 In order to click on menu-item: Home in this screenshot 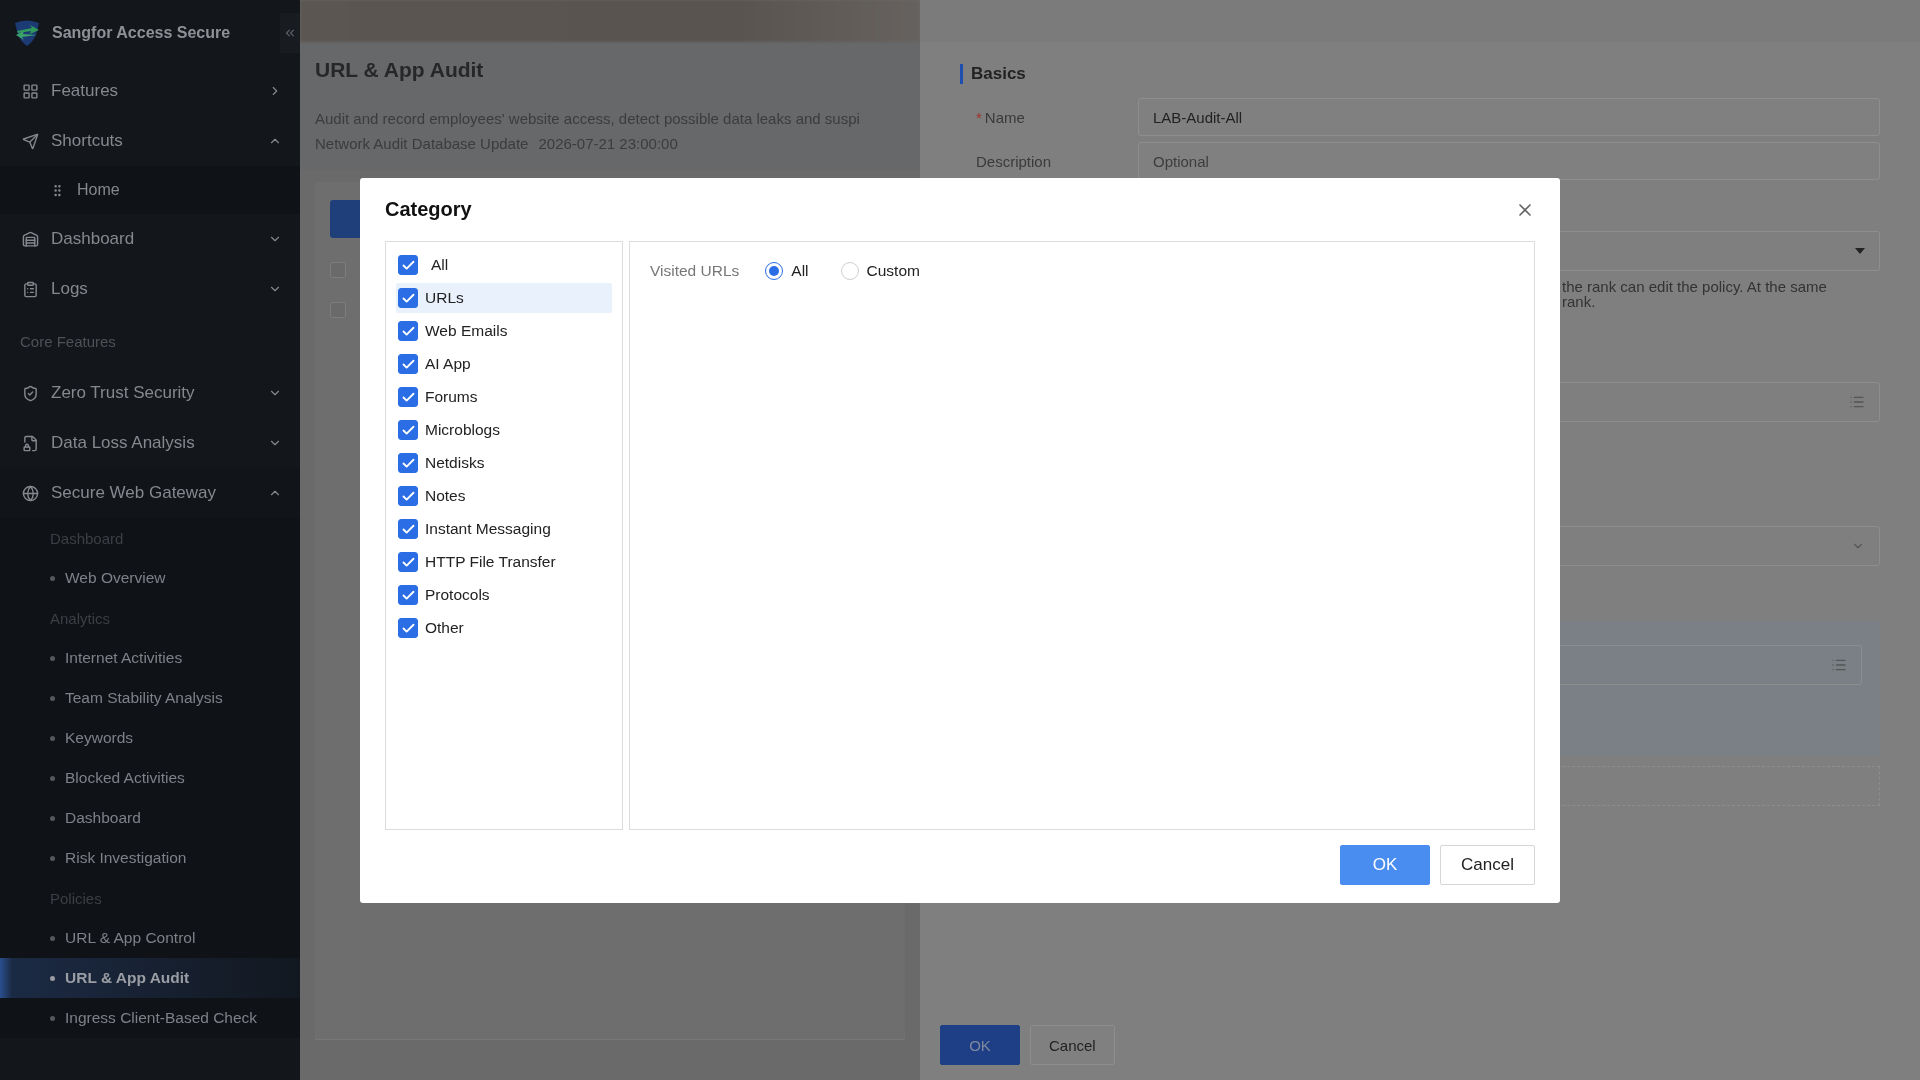, I will do `click(150, 190)`.